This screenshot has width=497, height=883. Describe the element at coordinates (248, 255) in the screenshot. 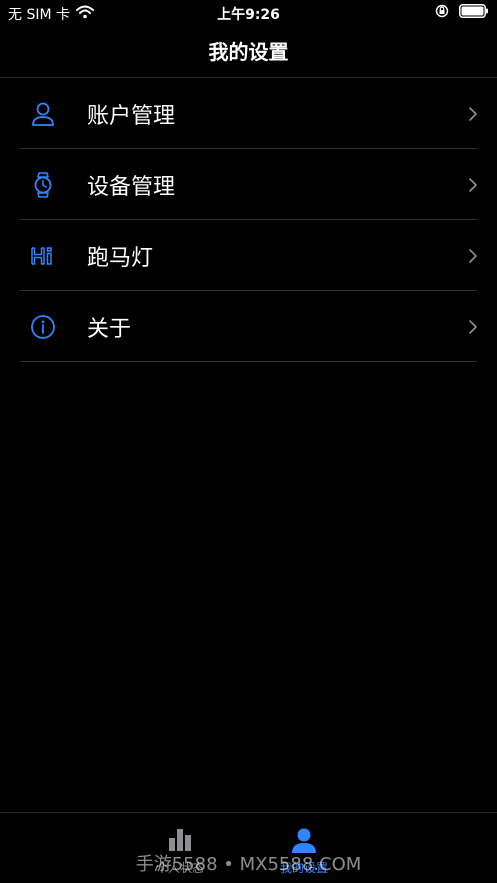

I see `menu-item-marquee: 跑马灯` at that location.